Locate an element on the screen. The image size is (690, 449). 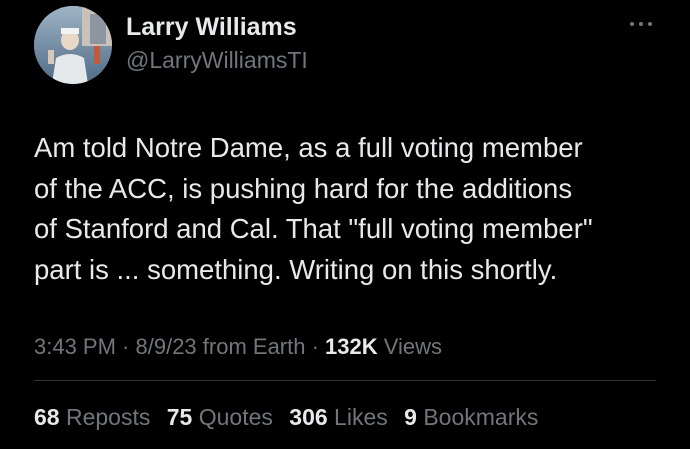
likes-link: 306 Likes is located at coordinates (338, 417).